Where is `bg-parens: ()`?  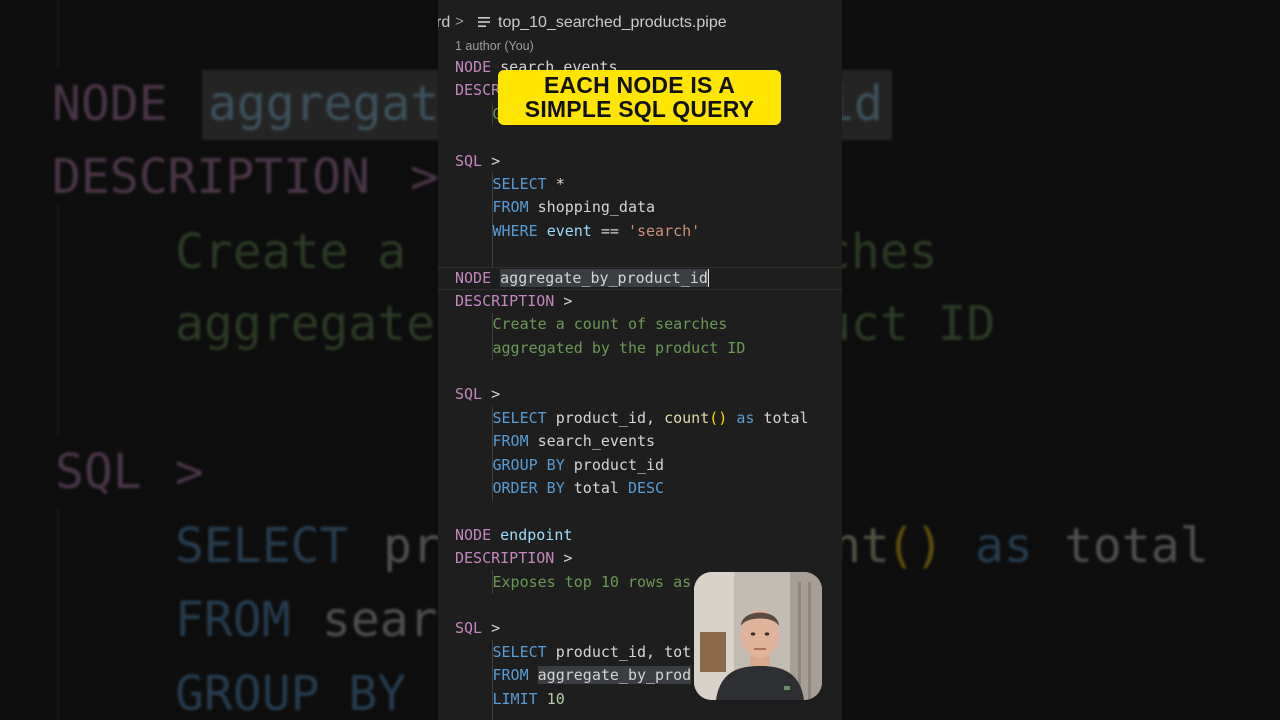
bg-parens: () is located at coordinates (915, 546).